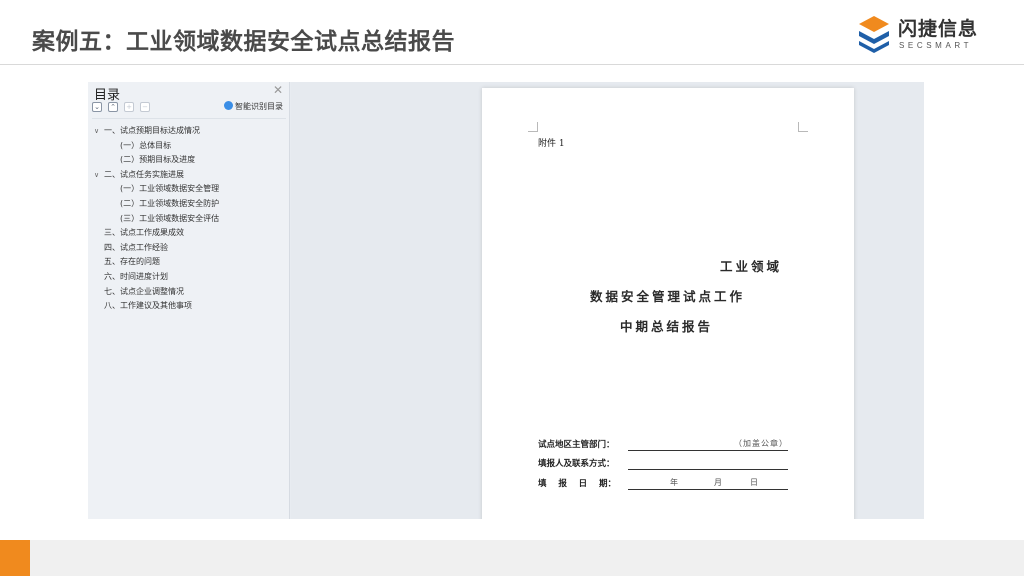  Describe the element at coordinates (189, 118) in the screenshot. I see `toc-divider` at that location.